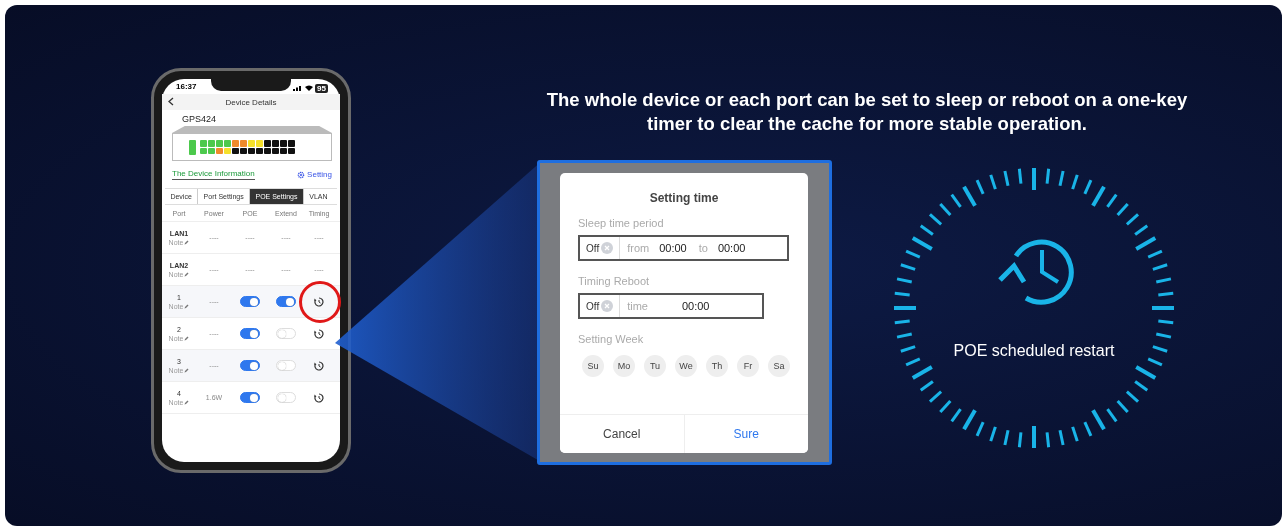  Describe the element at coordinates (655, 366) in the screenshot. I see `weekday-button: Tu` at that location.